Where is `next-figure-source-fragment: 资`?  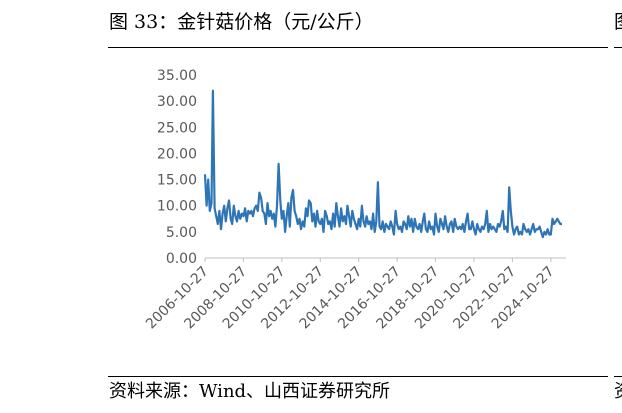
next-figure-source-fragment: 资 is located at coordinates (618, 392).